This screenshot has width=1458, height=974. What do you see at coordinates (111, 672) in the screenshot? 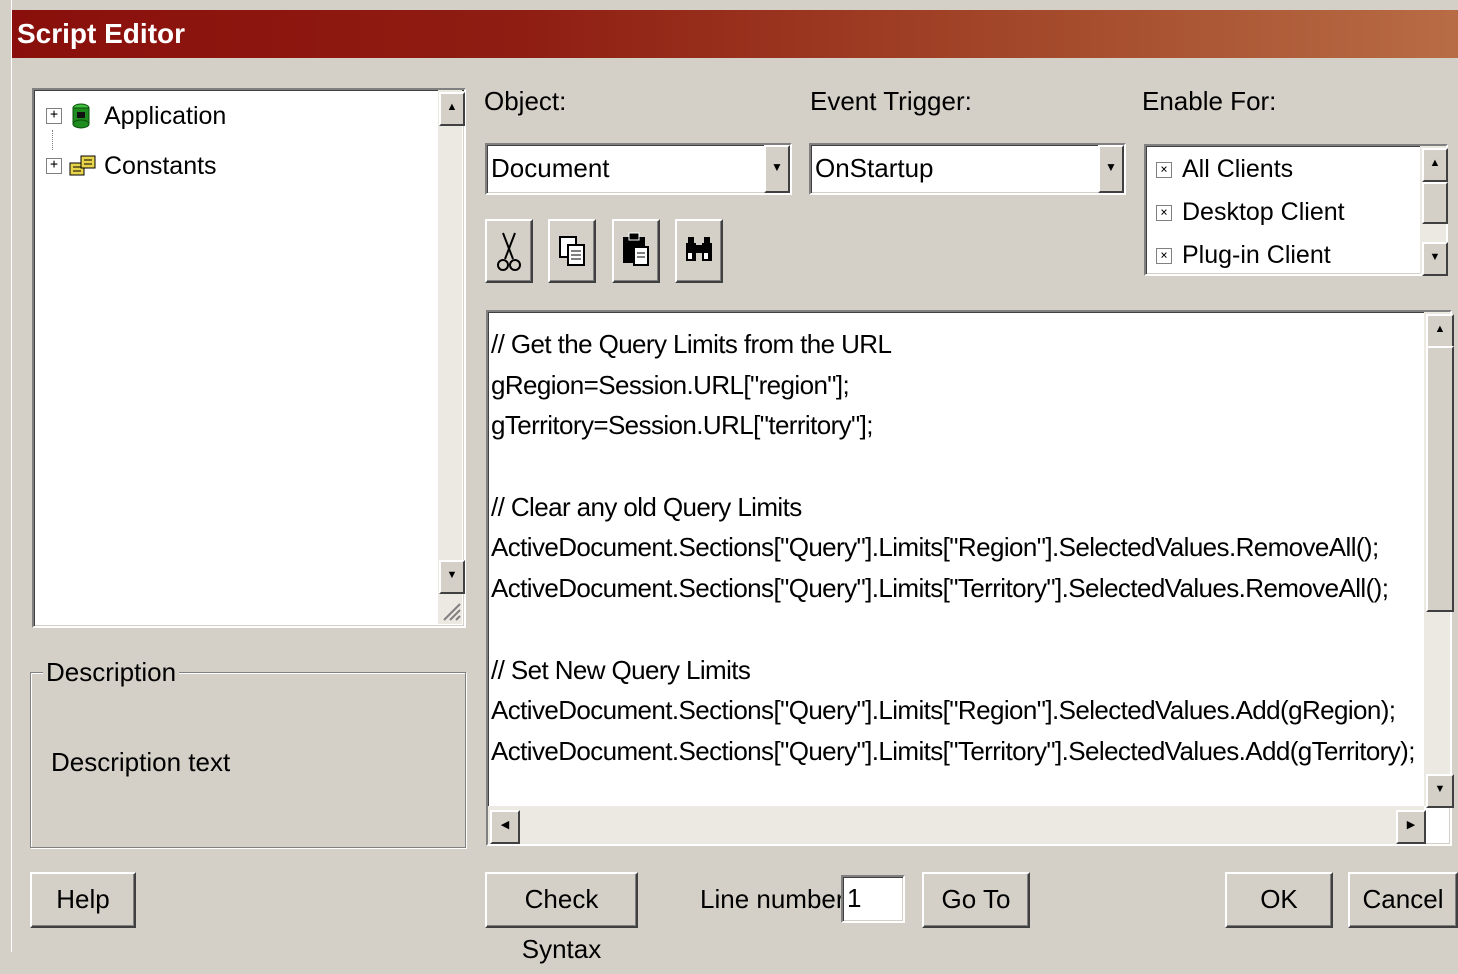
I see `description-legend: Description` at bounding box center [111, 672].